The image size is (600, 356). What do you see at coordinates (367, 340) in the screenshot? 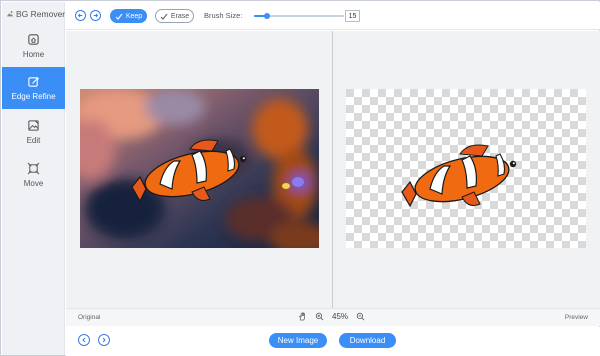
I see `download-button: Download` at bounding box center [367, 340].